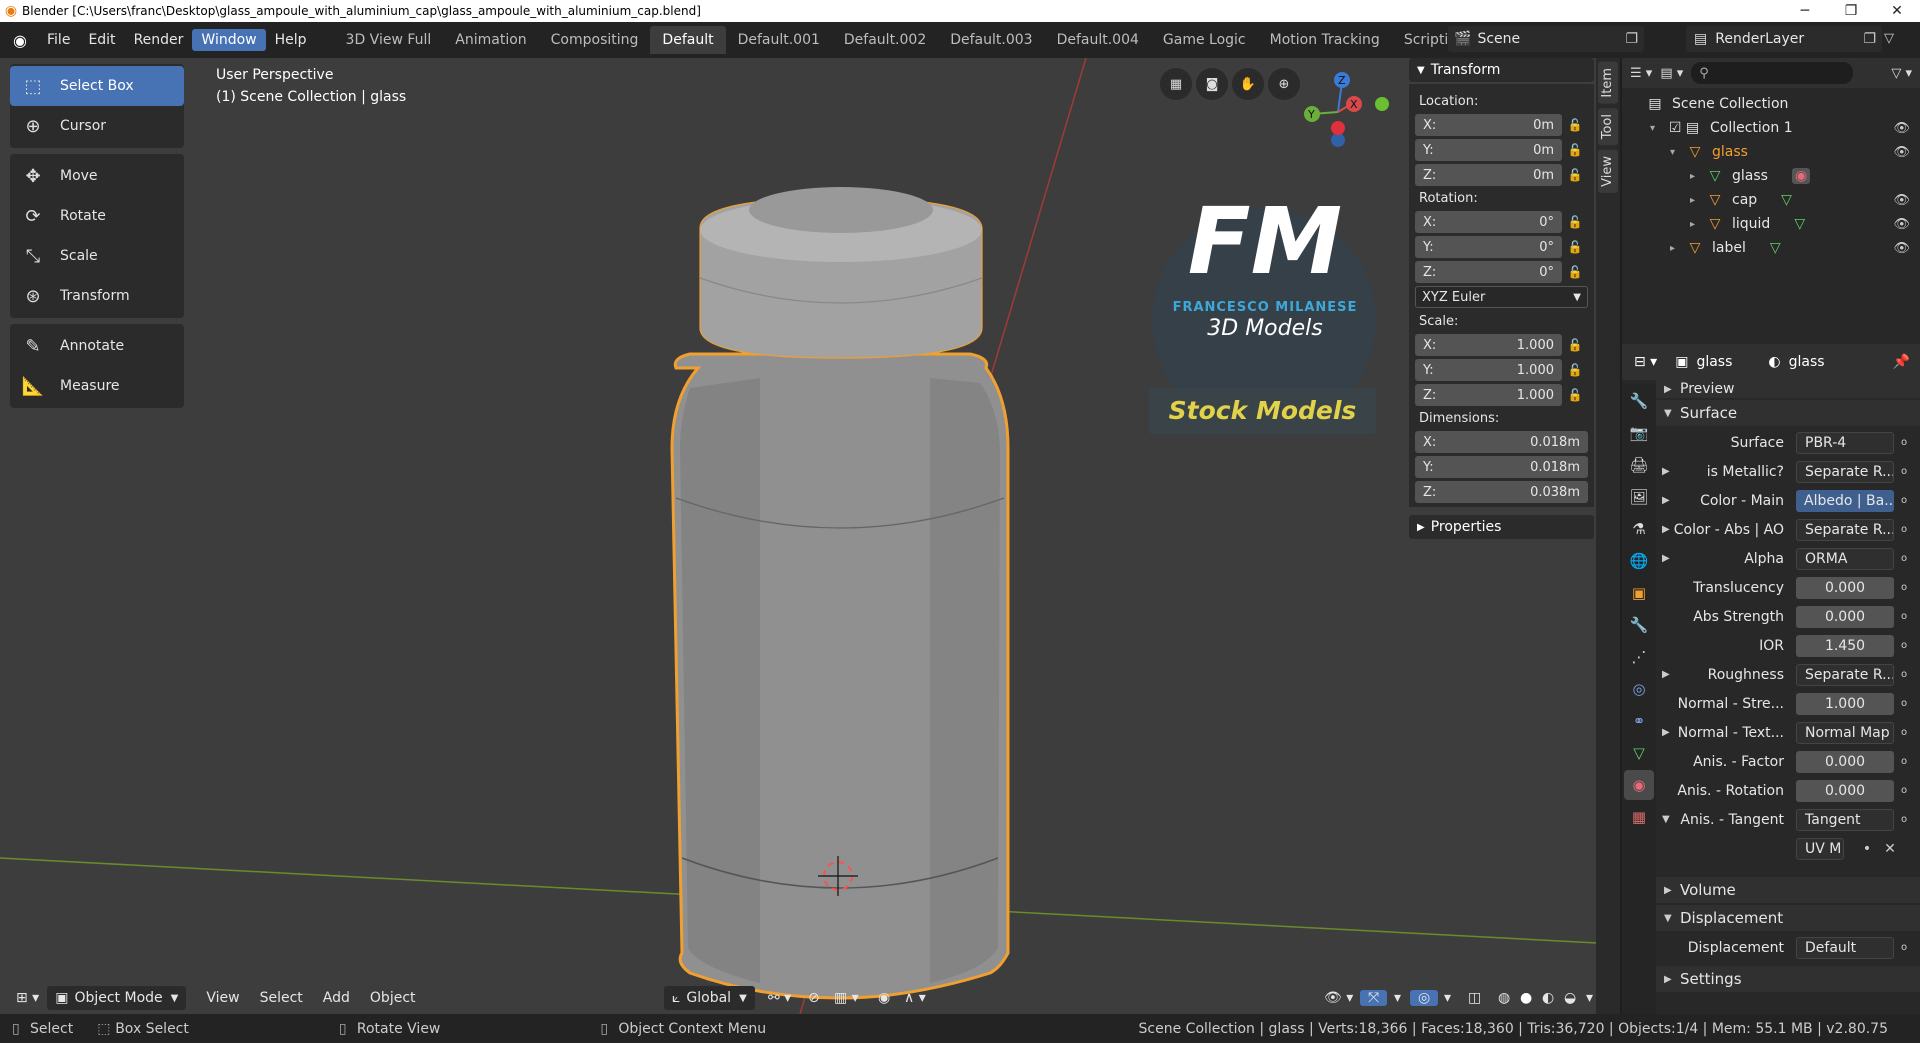 The height and width of the screenshot is (1043, 1920). I want to click on tab-workspace: Default.002, so click(885, 40).